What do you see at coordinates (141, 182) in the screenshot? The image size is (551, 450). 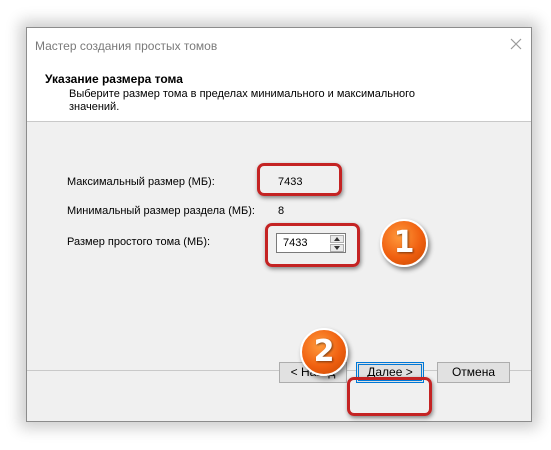 I see `max-size-label: Максимальный размер (МБ):` at bounding box center [141, 182].